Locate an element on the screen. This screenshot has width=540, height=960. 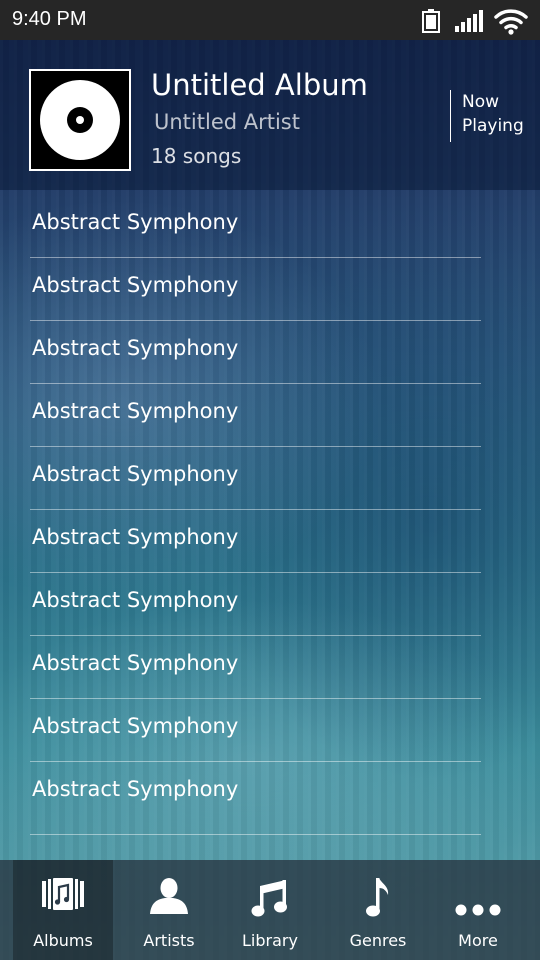
tab-bar: Albums Artists Library Genres More is located at coordinates (270, 910).